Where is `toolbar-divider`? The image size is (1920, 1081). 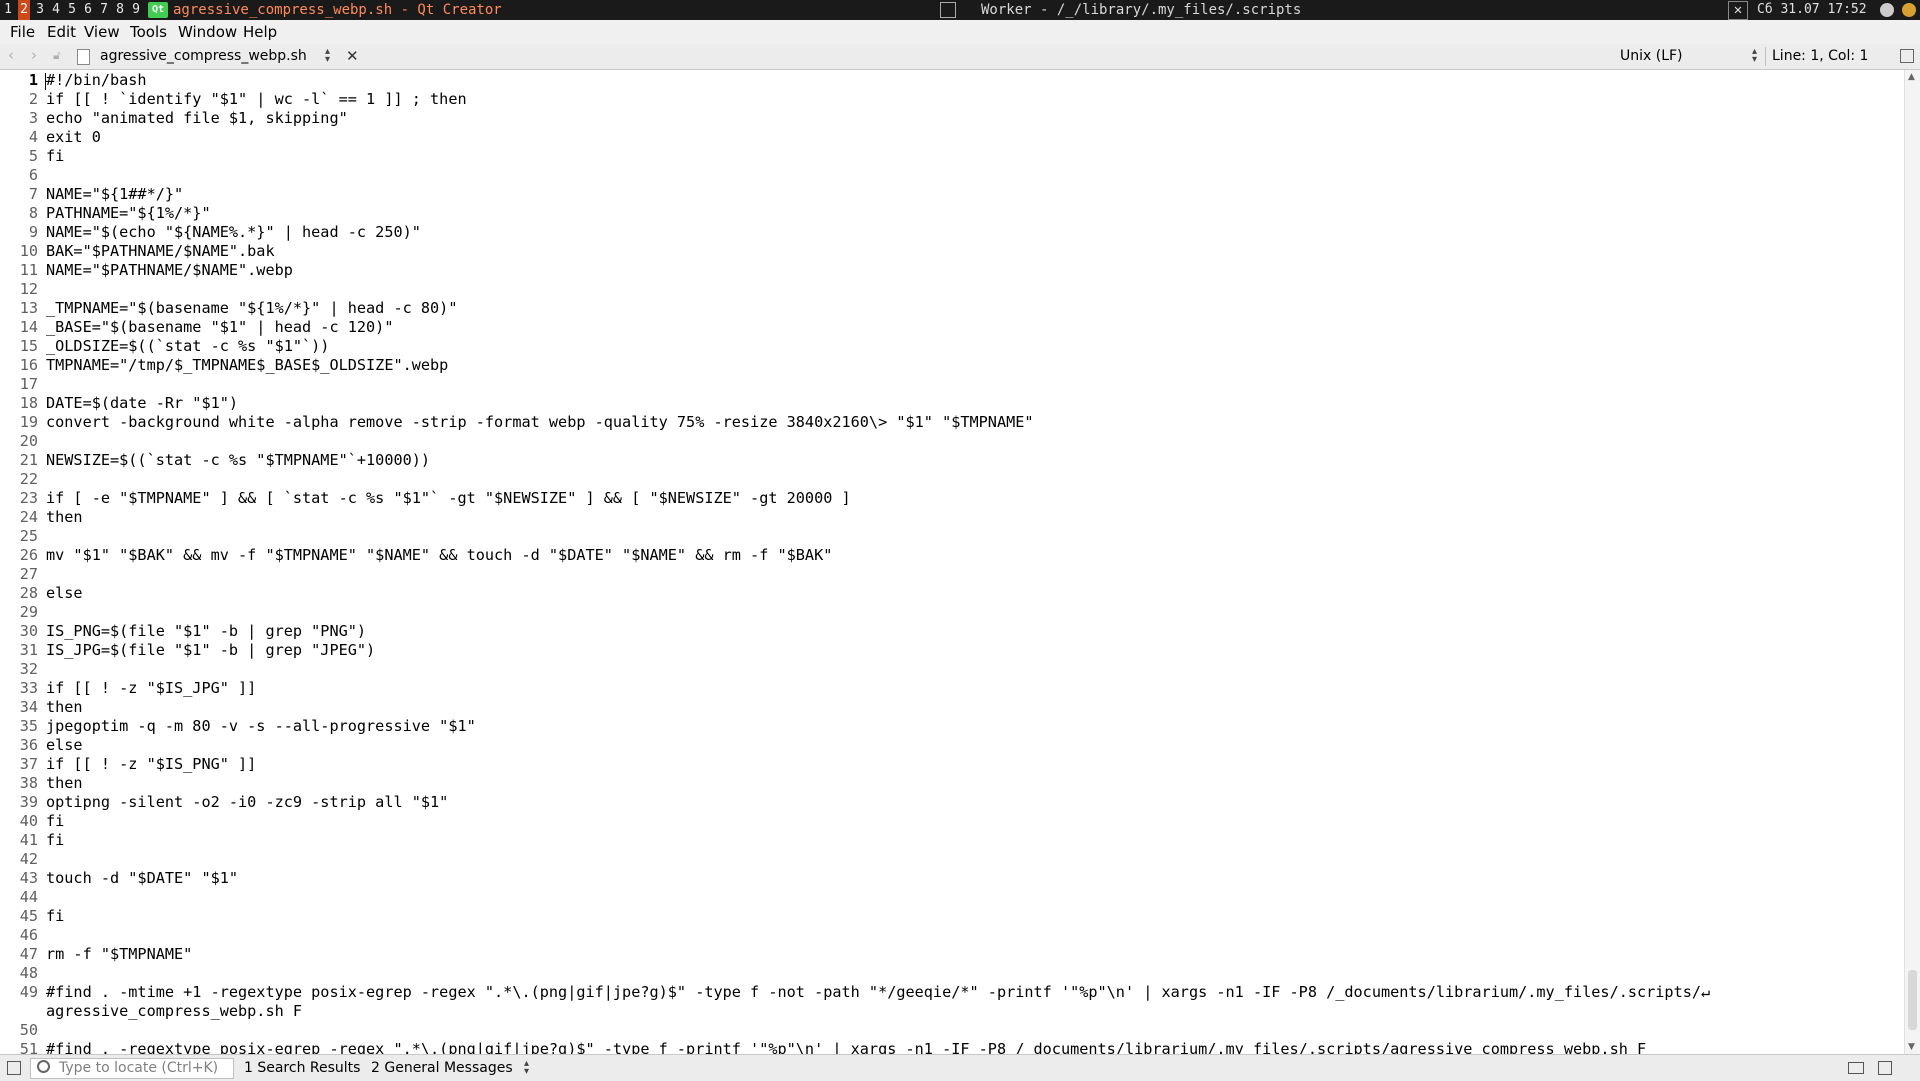 toolbar-divider is located at coordinates (1765, 56).